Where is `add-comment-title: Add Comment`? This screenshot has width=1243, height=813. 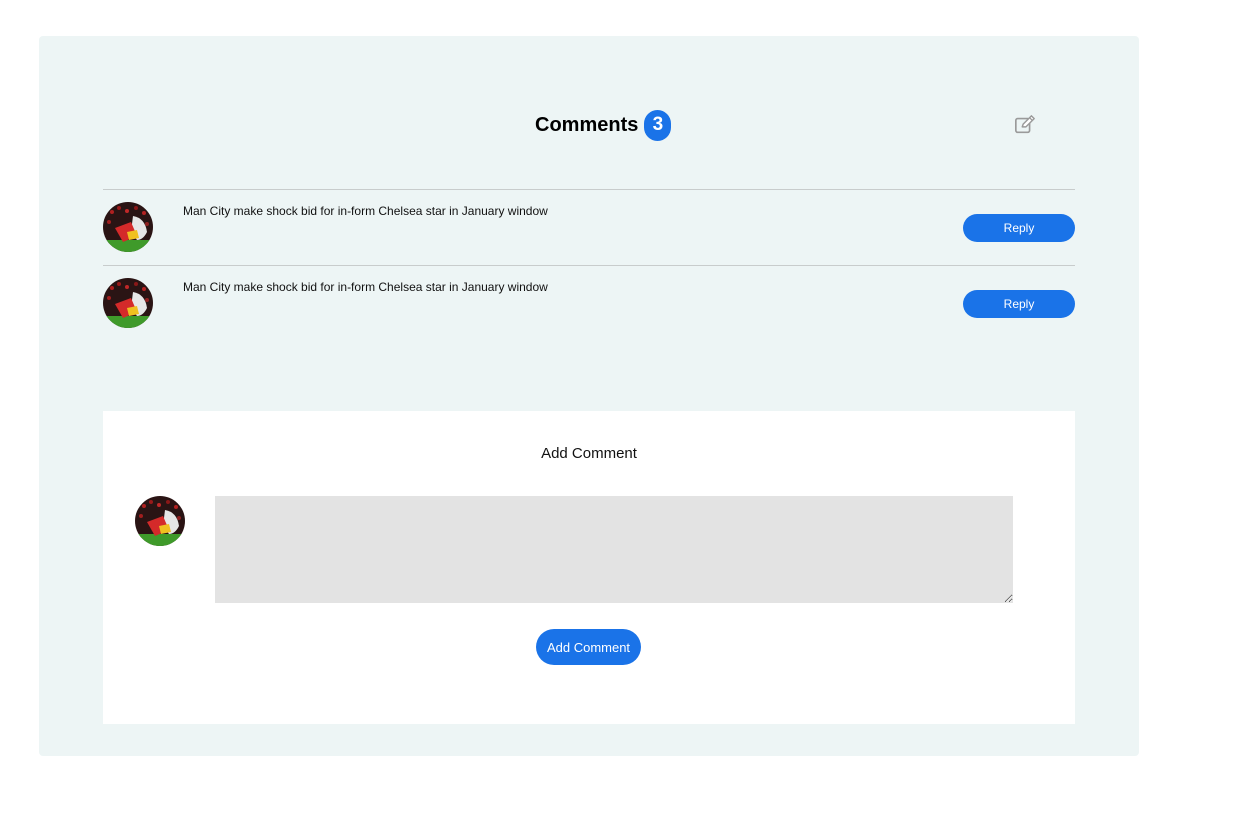 add-comment-title: Add Comment is located at coordinates (589, 453).